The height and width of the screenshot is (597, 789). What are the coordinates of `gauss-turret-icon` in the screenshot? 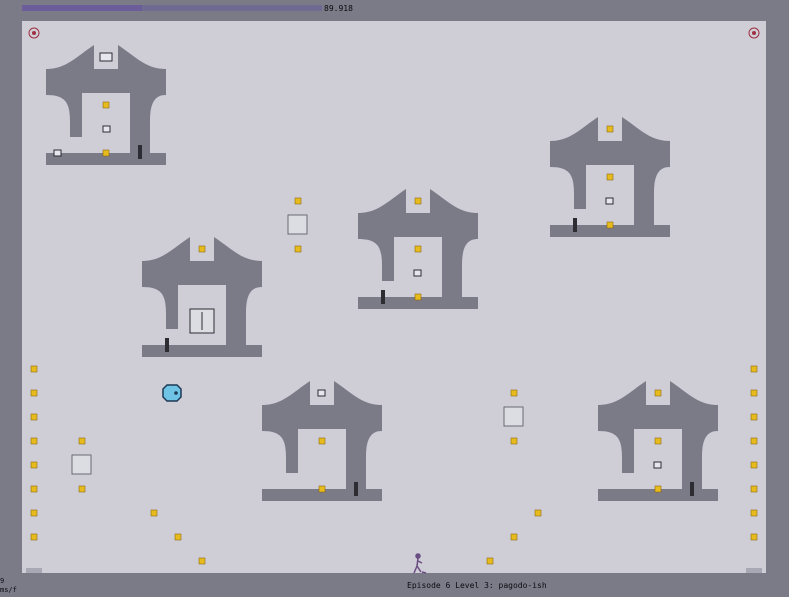 It's located at (106, 57).